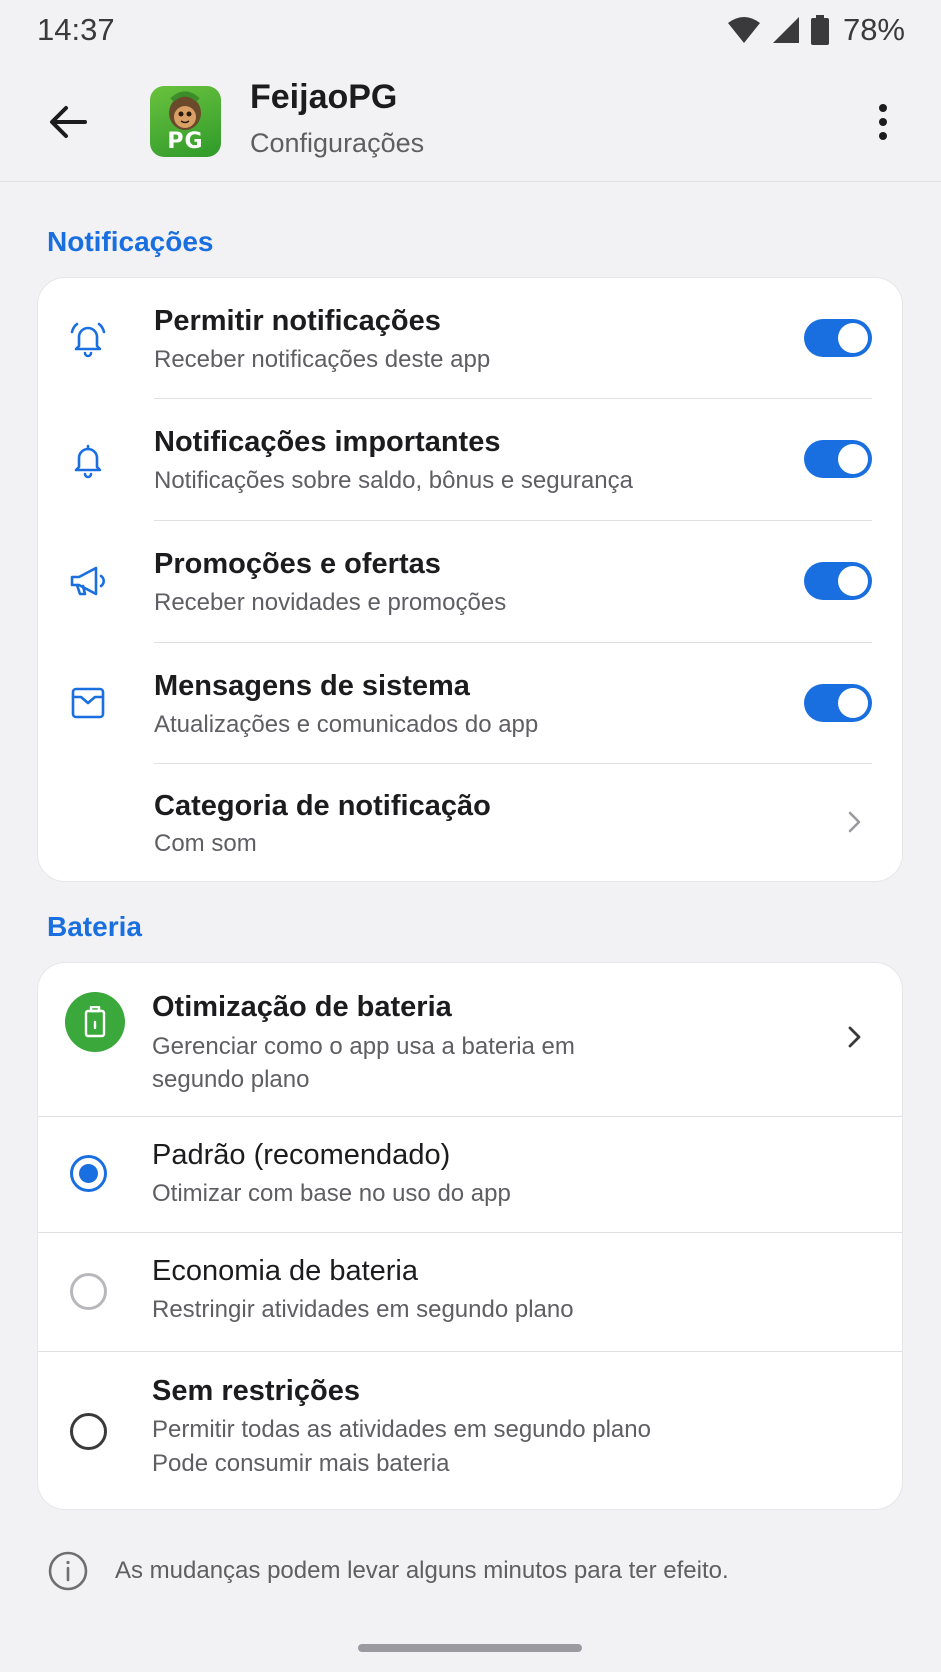 The height and width of the screenshot is (1672, 941). Describe the element at coordinates (297, 564) in the screenshot. I see `setting-title: Promoções e ofertas` at that location.